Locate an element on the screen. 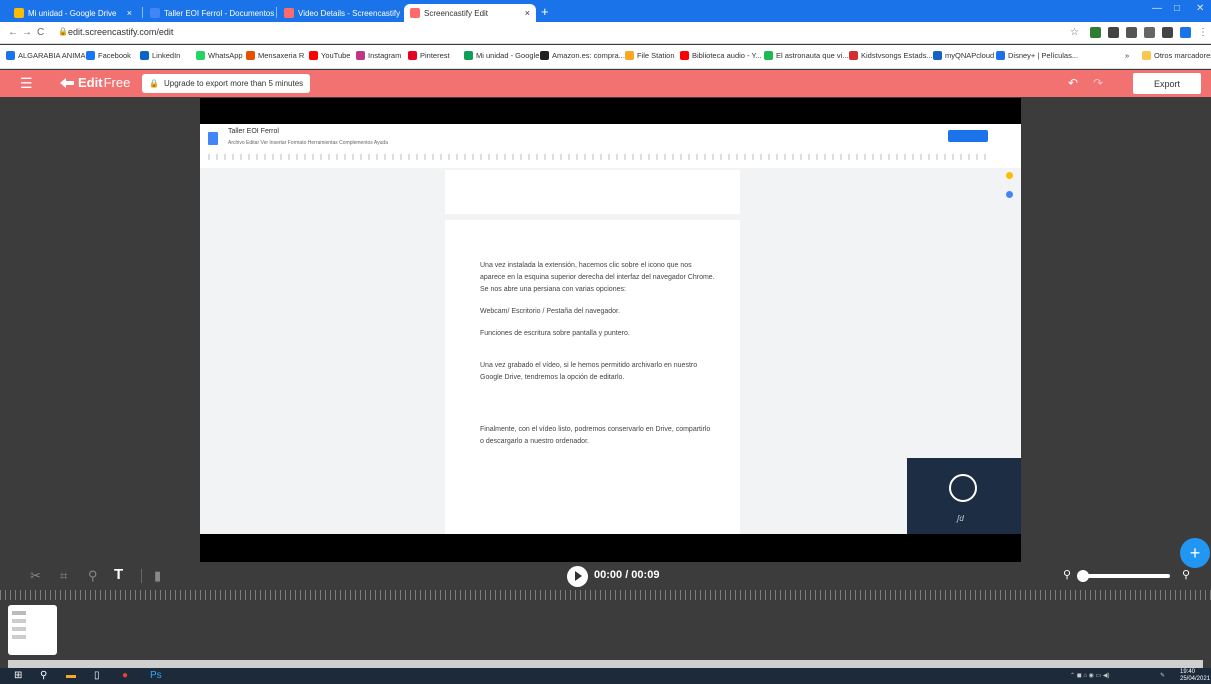  cut-icon: ✂ is located at coordinates (35, 576).